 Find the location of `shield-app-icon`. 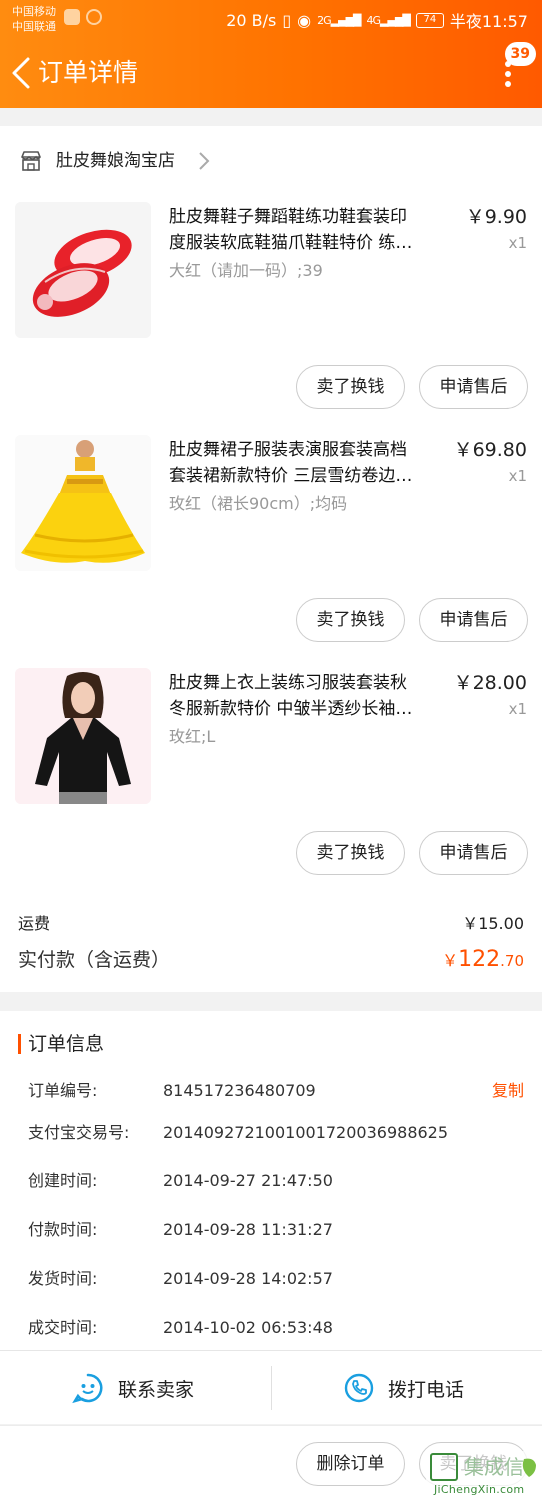

shield-app-icon is located at coordinates (72, 17).